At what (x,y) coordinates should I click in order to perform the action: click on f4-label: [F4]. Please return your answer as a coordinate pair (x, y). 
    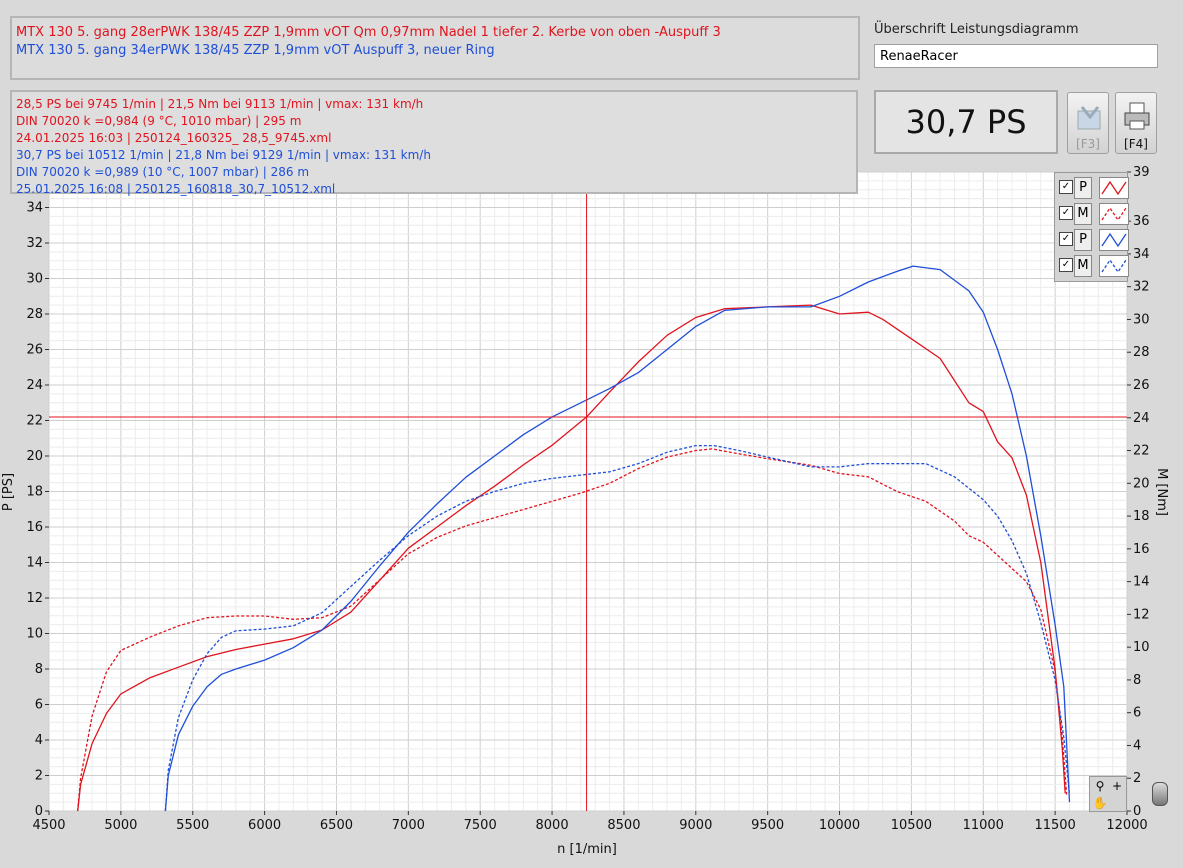
    Looking at the image, I should click on (1136, 144).